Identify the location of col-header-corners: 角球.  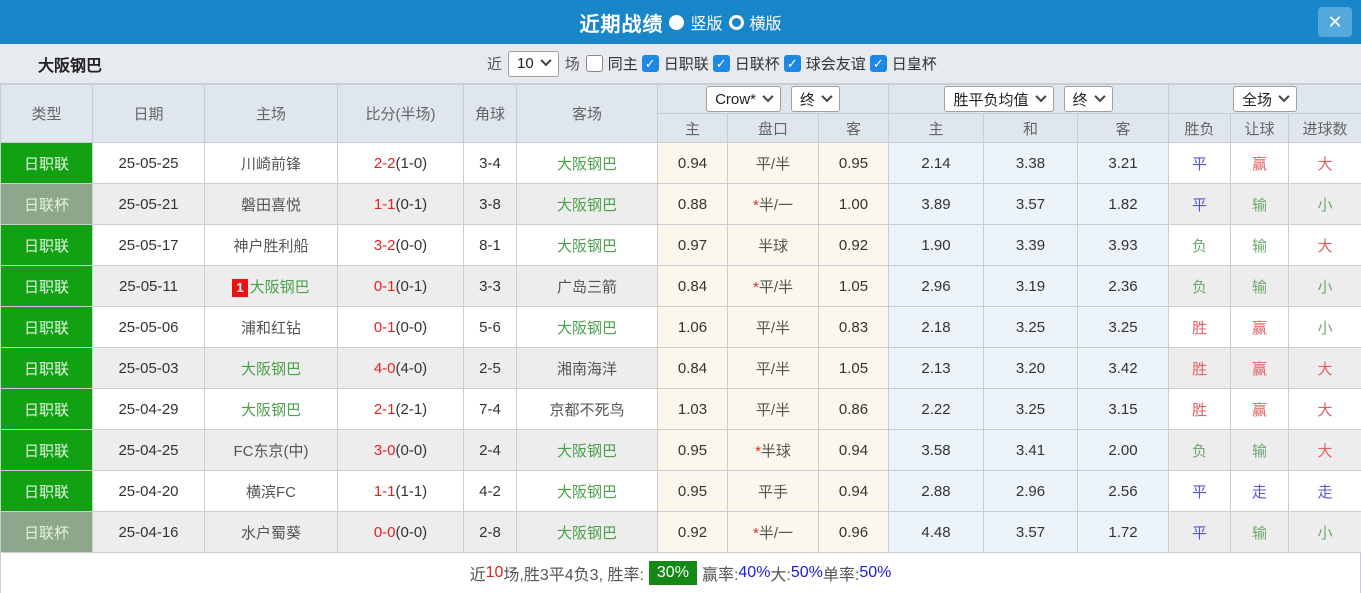
(490, 113).